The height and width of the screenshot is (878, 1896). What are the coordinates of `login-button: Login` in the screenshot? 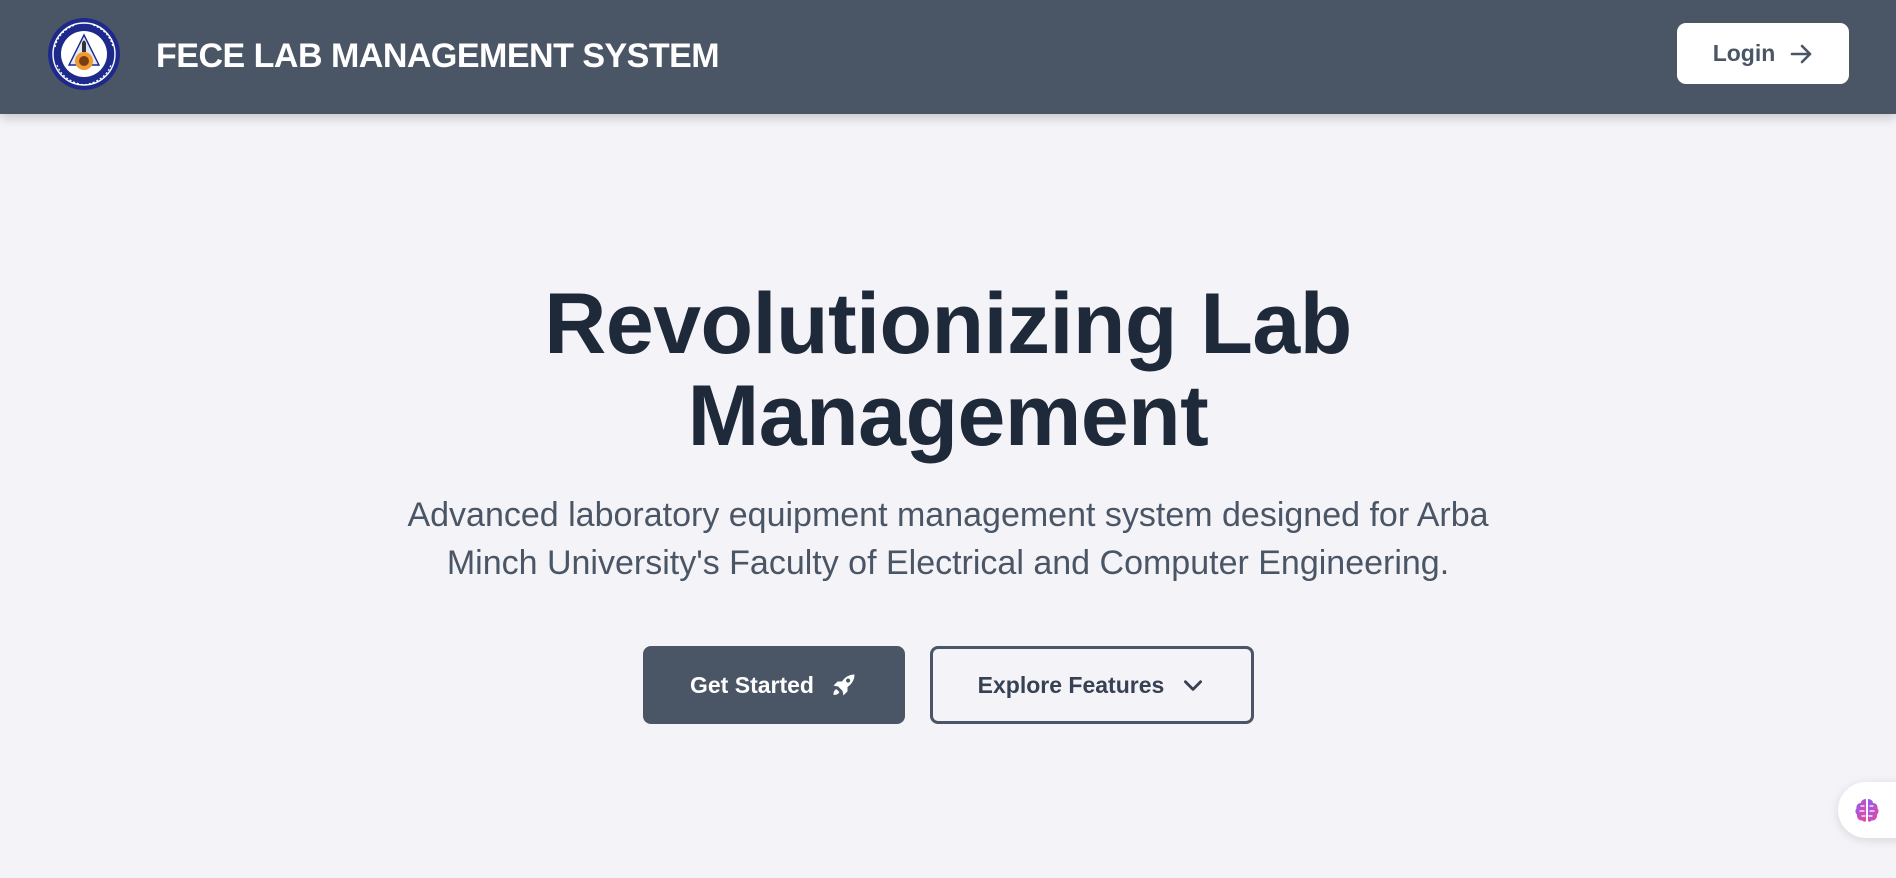 It's located at (1763, 53).